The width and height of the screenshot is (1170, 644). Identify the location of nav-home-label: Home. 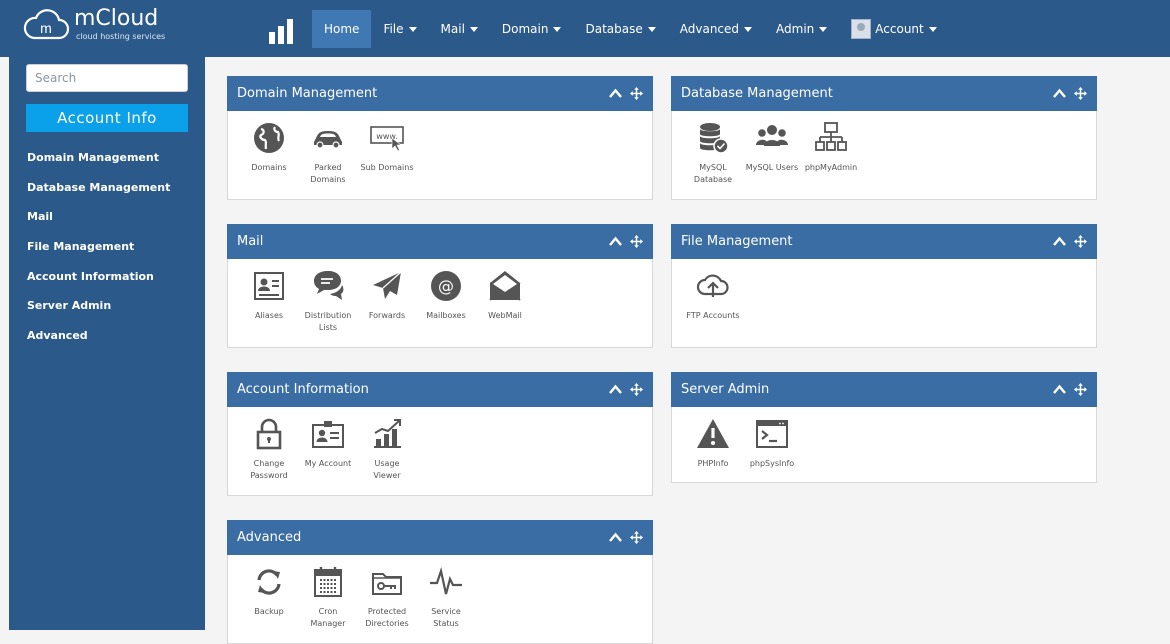
(342, 29).